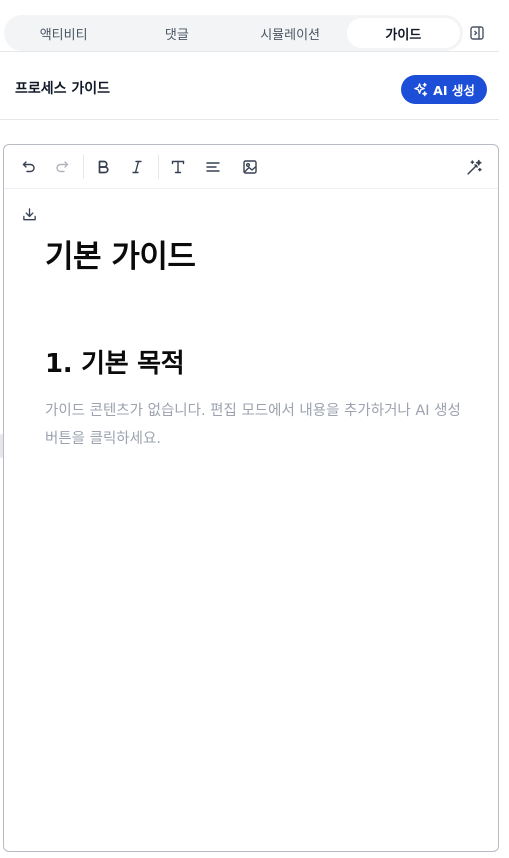  What do you see at coordinates (120, 257) in the screenshot?
I see `document-title: 기본 가이드` at bounding box center [120, 257].